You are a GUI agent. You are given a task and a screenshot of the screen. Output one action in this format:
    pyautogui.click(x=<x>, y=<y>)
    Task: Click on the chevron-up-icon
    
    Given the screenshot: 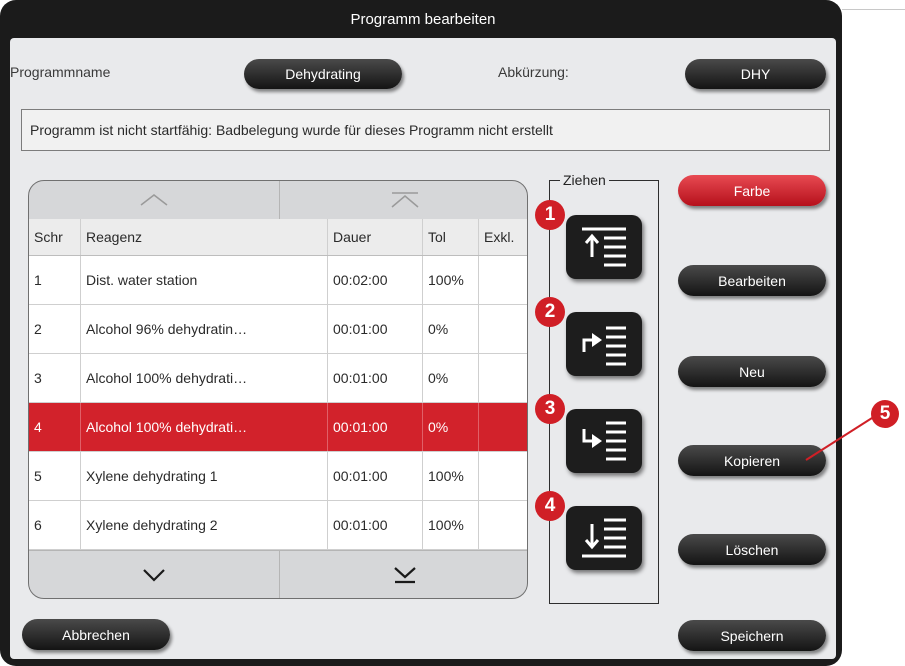 What is the action you would take?
    pyautogui.click(x=154, y=200)
    